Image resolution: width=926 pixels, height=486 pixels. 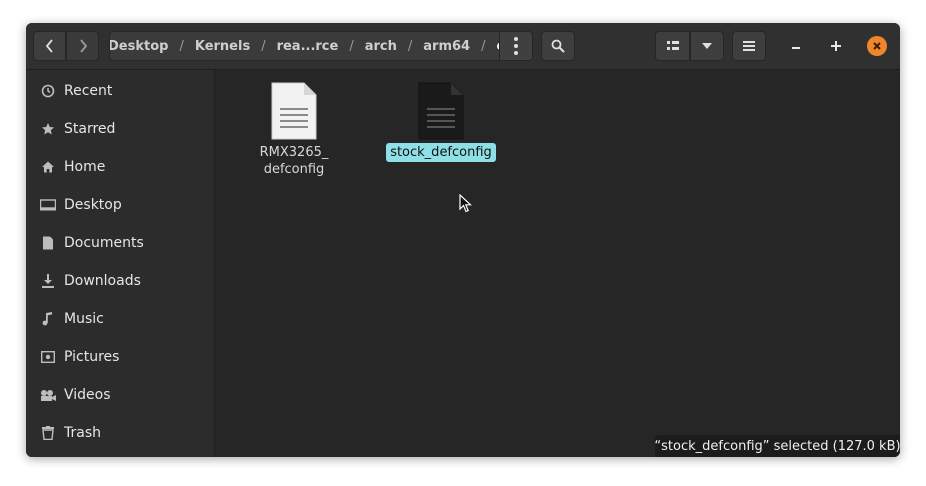 What do you see at coordinates (120, 395) in the screenshot?
I see `sidebar-item-videos: Videos` at bounding box center [120, 395].